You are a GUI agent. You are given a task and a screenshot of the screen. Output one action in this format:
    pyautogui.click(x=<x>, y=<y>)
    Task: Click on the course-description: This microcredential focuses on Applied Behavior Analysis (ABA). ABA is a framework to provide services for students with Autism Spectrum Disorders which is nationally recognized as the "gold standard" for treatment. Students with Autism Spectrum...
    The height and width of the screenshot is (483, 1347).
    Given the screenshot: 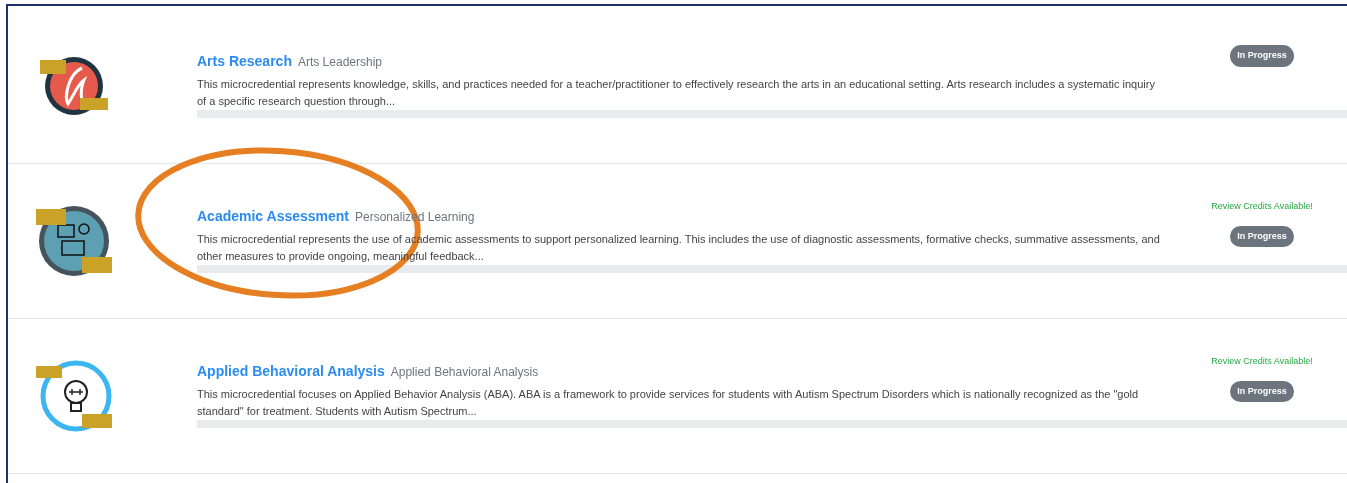 What is the action you would take?
    pyautogui.click(x=668, y=403)
    